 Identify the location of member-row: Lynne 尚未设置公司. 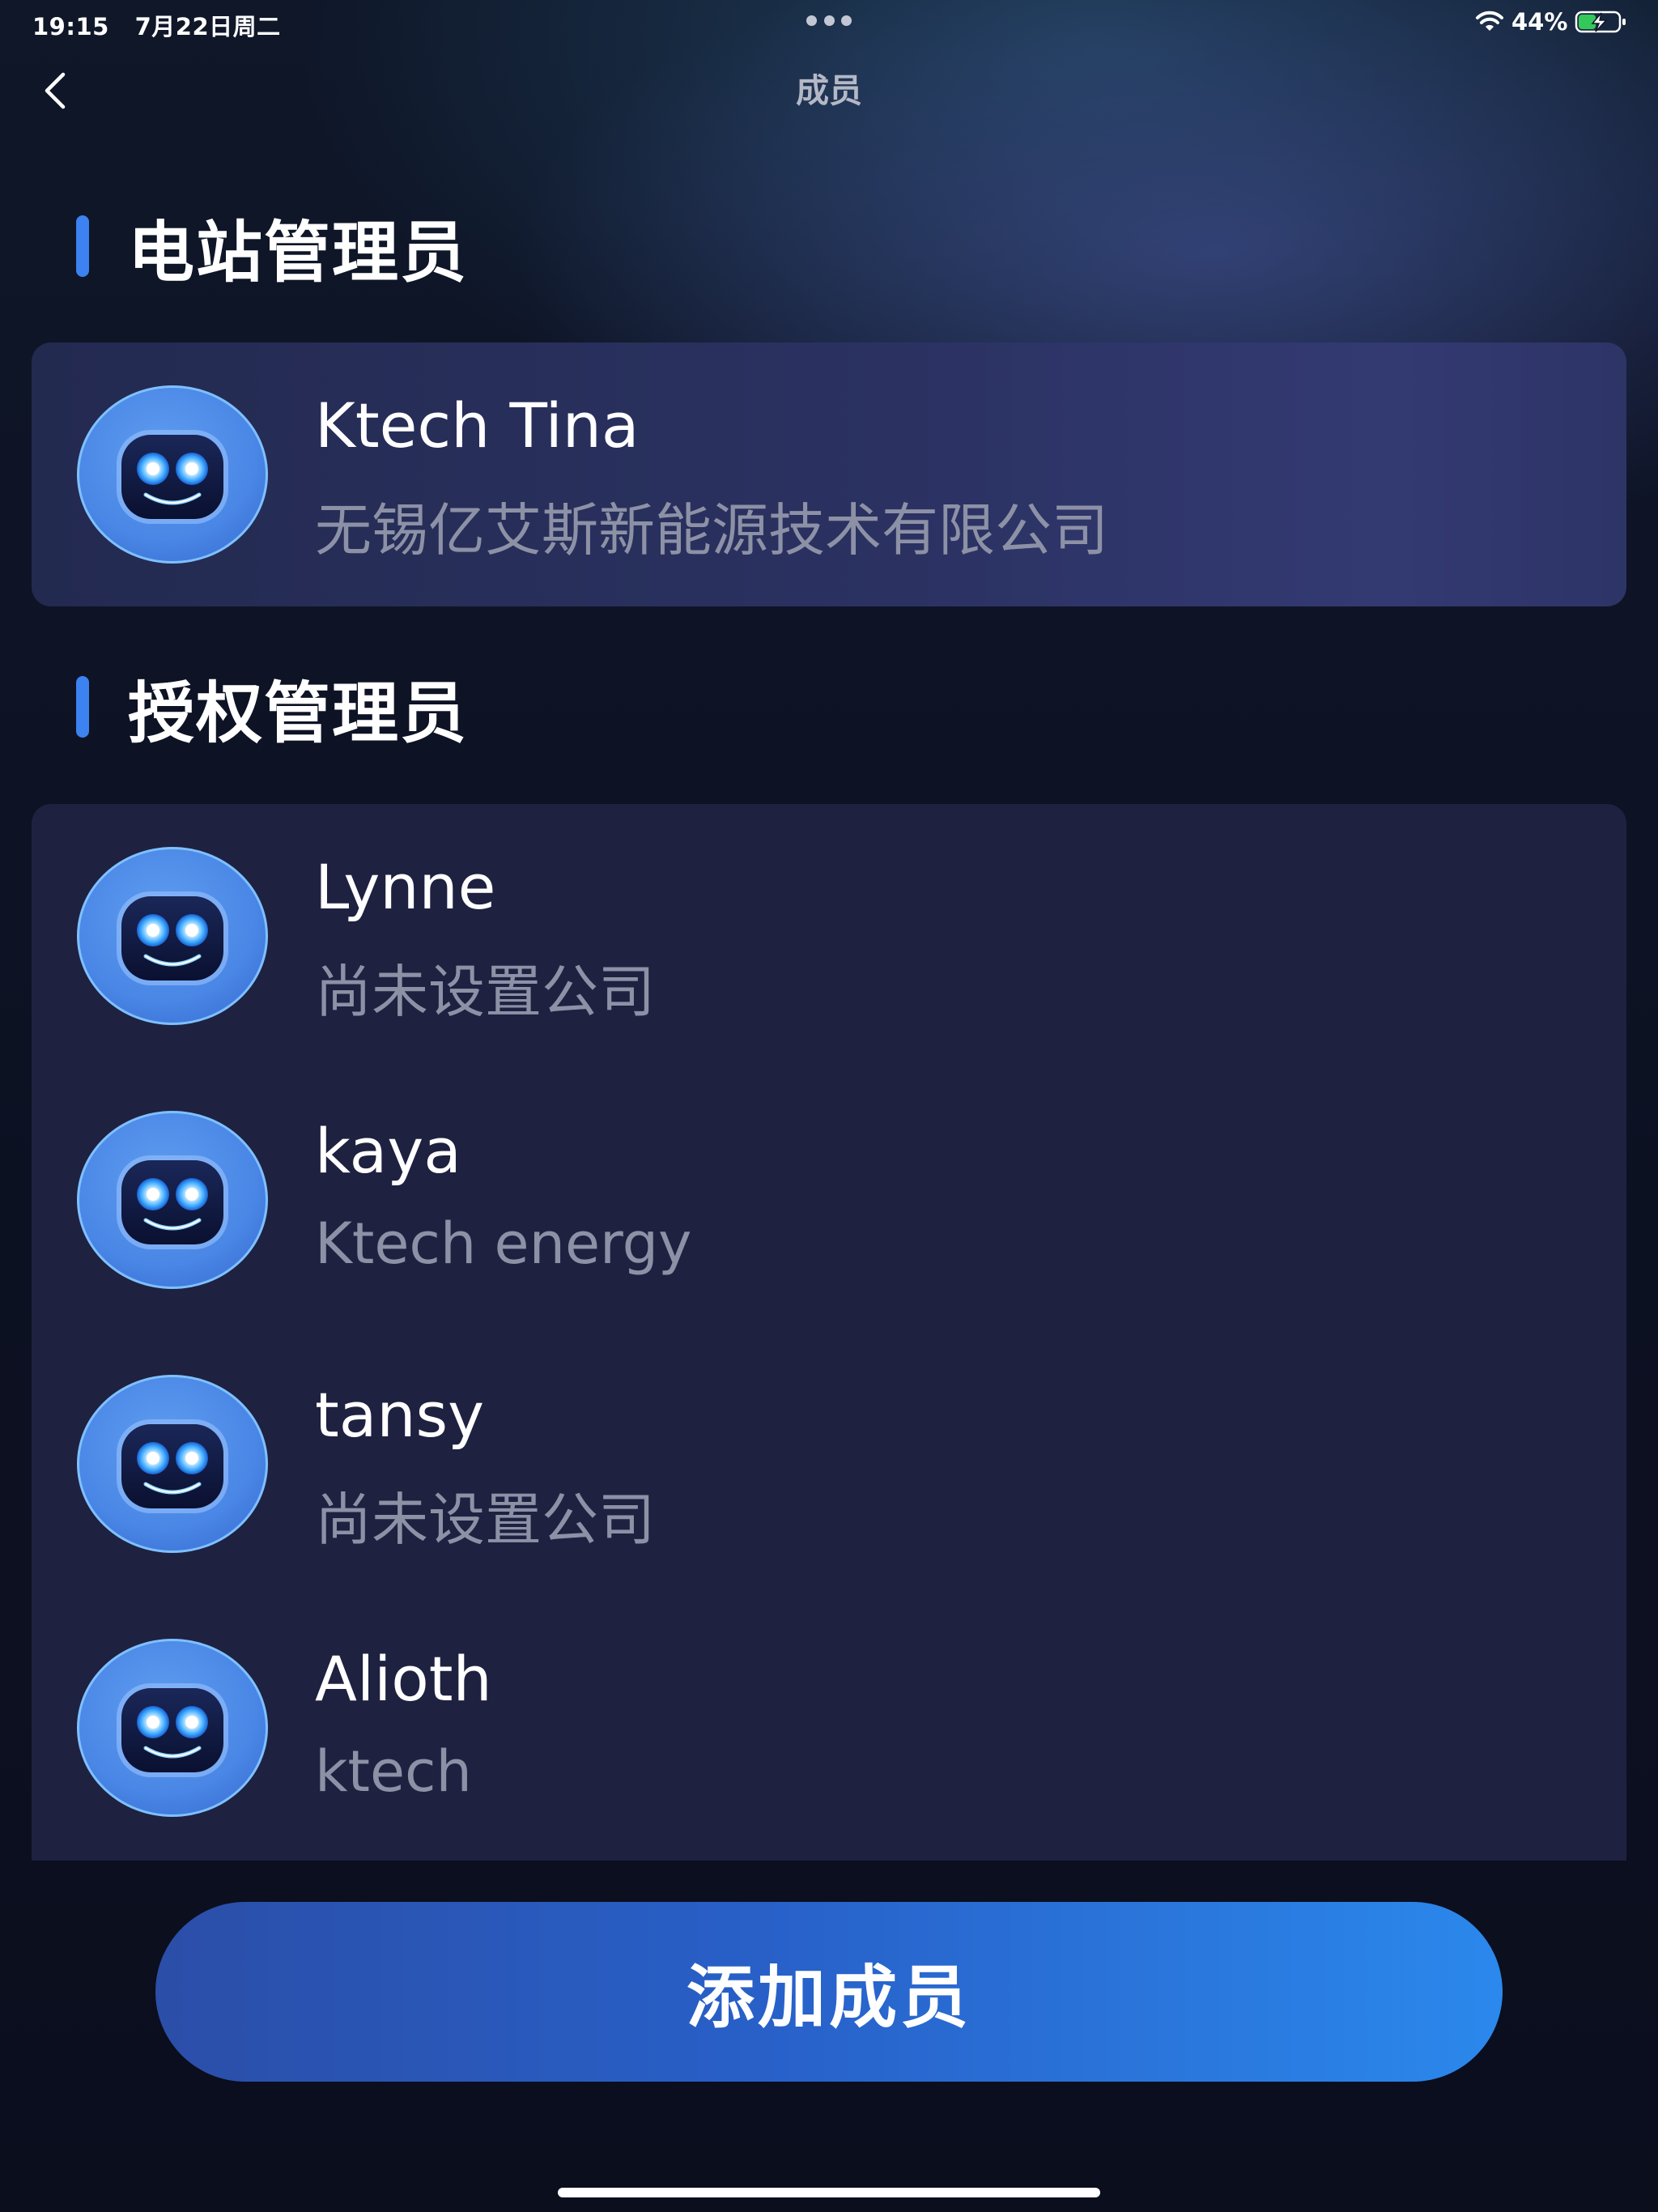
(829, 936).